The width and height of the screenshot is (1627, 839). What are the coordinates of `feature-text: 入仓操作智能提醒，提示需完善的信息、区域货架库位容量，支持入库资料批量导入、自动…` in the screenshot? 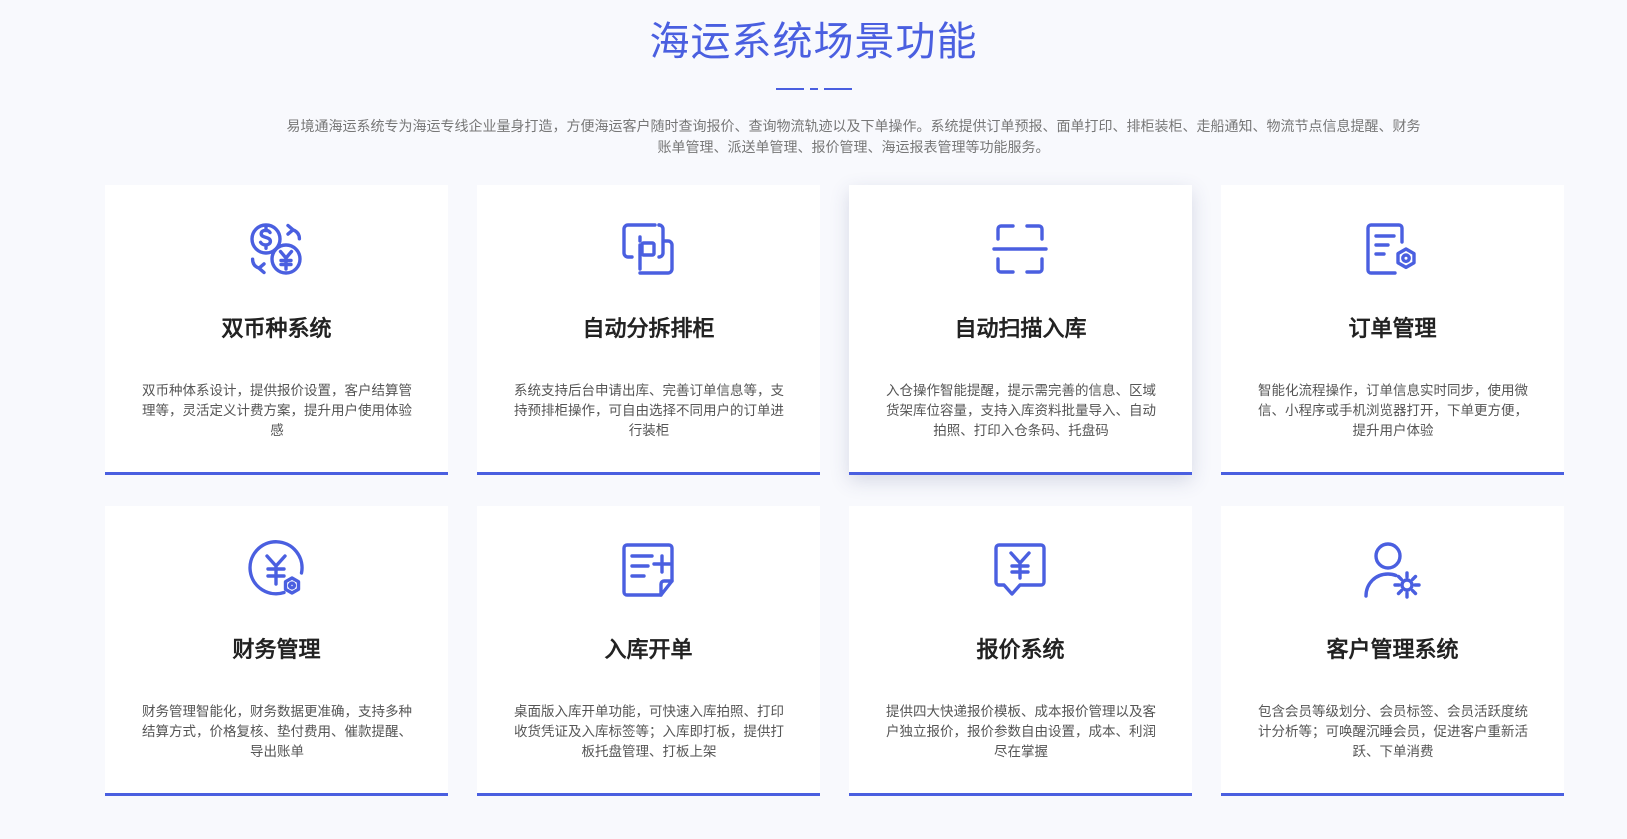 It's located at (1021, 411).